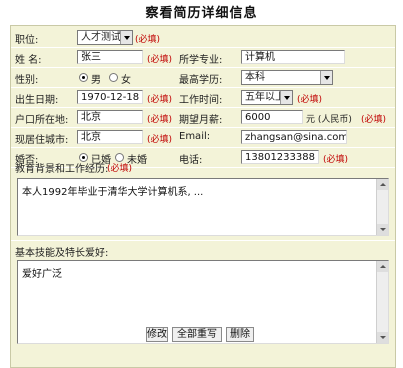 Image resolution: width=403 pixels, height=368 pixels. I want to click on birth-required-note: (必填), so click(160, 100).